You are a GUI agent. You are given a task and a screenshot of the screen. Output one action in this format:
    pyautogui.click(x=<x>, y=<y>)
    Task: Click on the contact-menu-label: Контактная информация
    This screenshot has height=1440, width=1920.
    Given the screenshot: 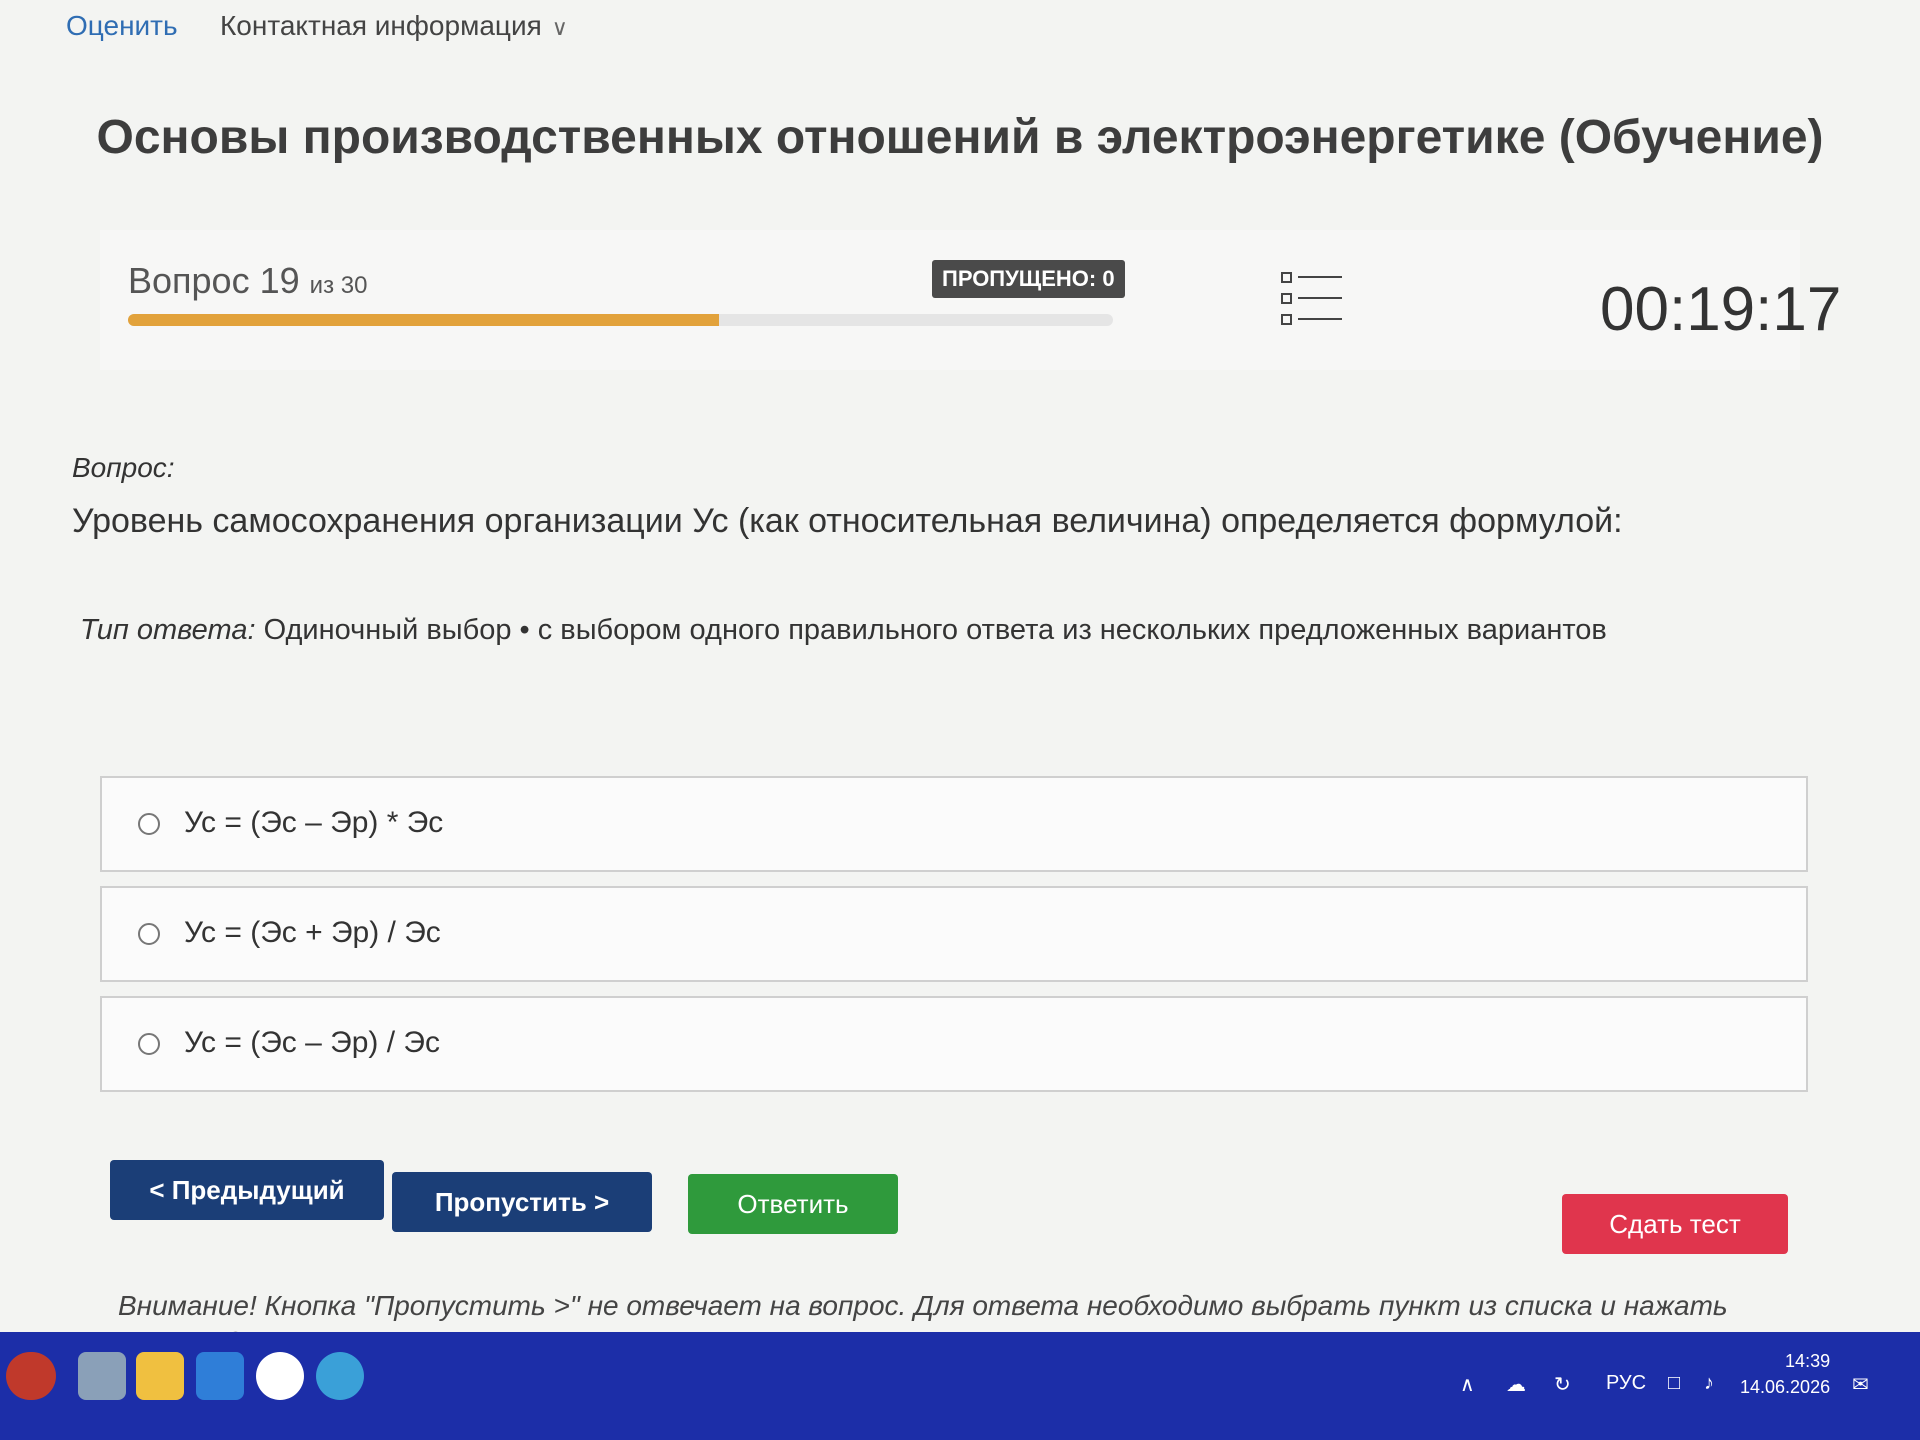 What is the action you would take?
    pyautogui.click(x=381, y=25)
    